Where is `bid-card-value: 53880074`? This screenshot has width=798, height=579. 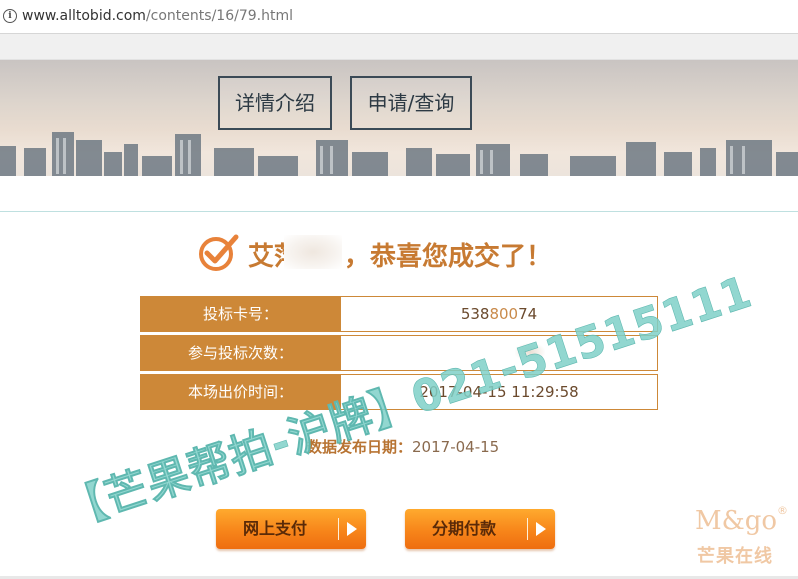
bid-card-value: 53880074 is located at coordinates (499, 314).